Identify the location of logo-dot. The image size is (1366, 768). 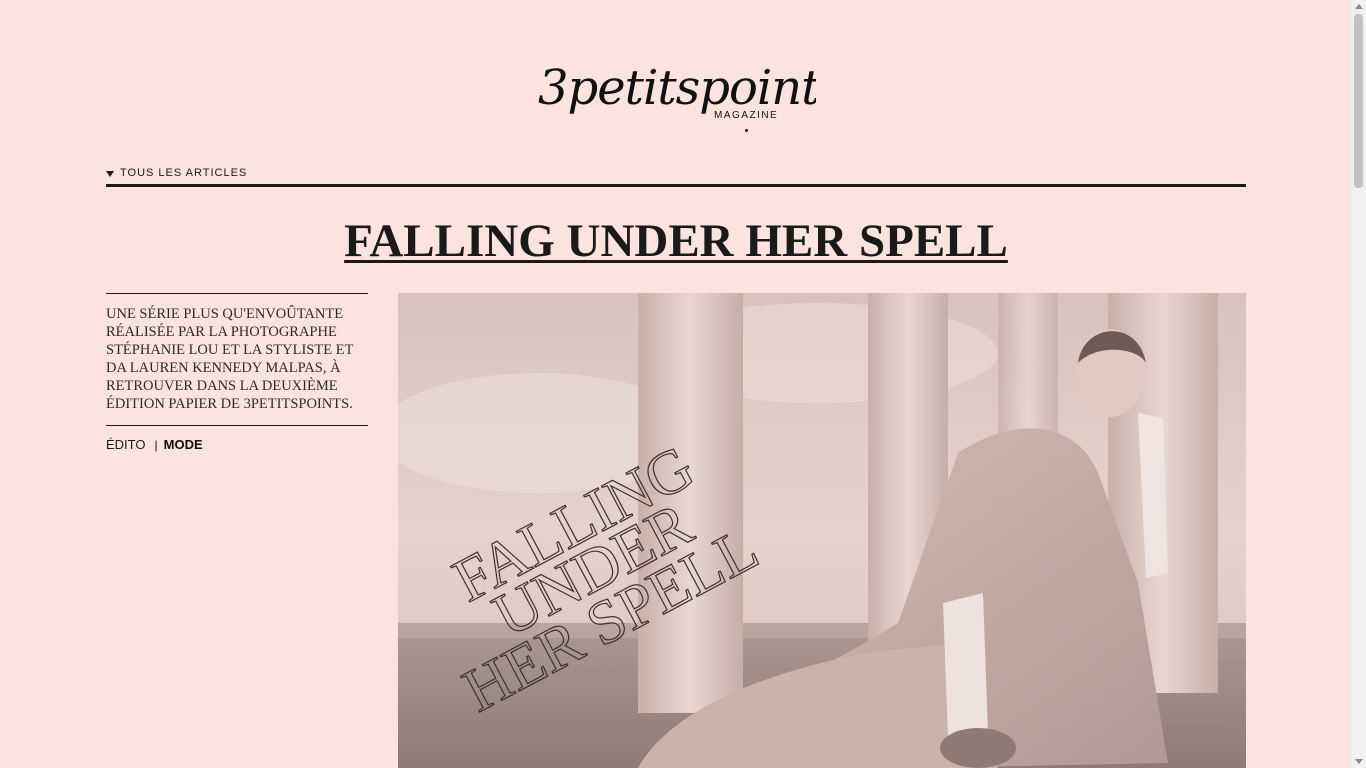
(746, 130).